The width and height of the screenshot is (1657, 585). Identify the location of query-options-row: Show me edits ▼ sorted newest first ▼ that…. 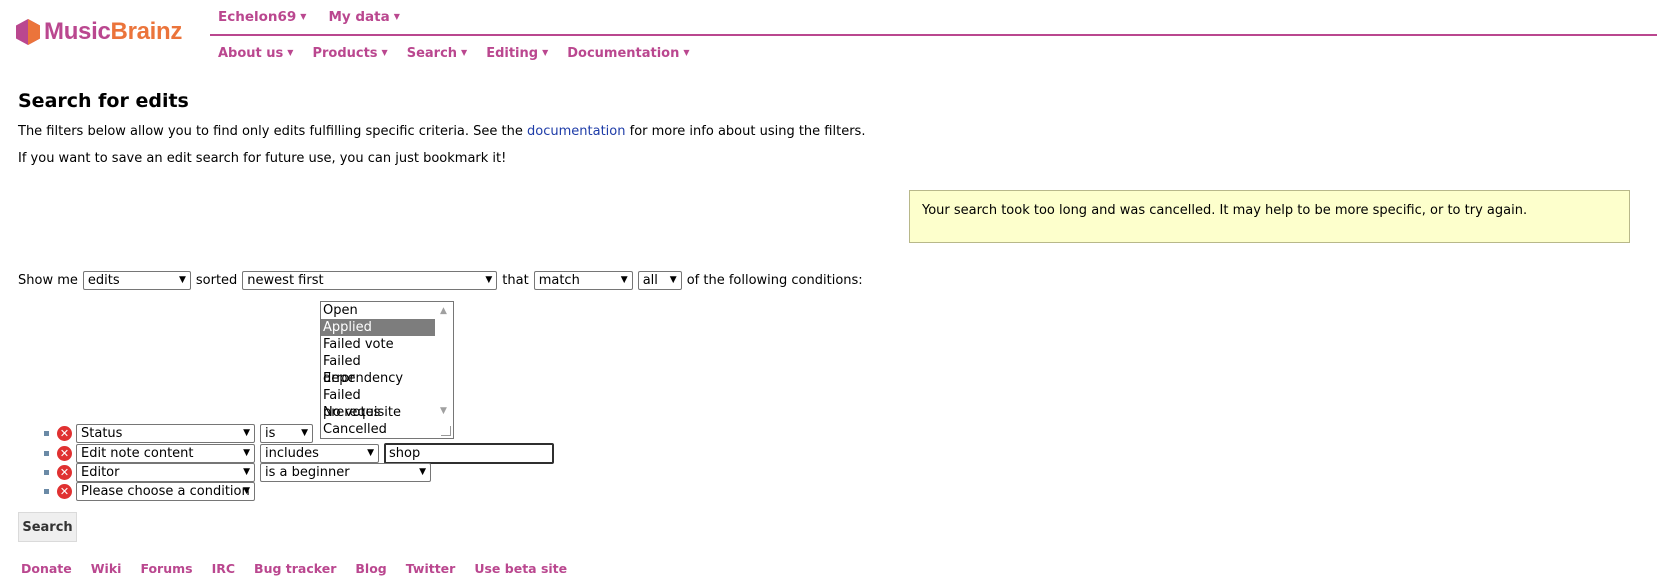
(440, 280).